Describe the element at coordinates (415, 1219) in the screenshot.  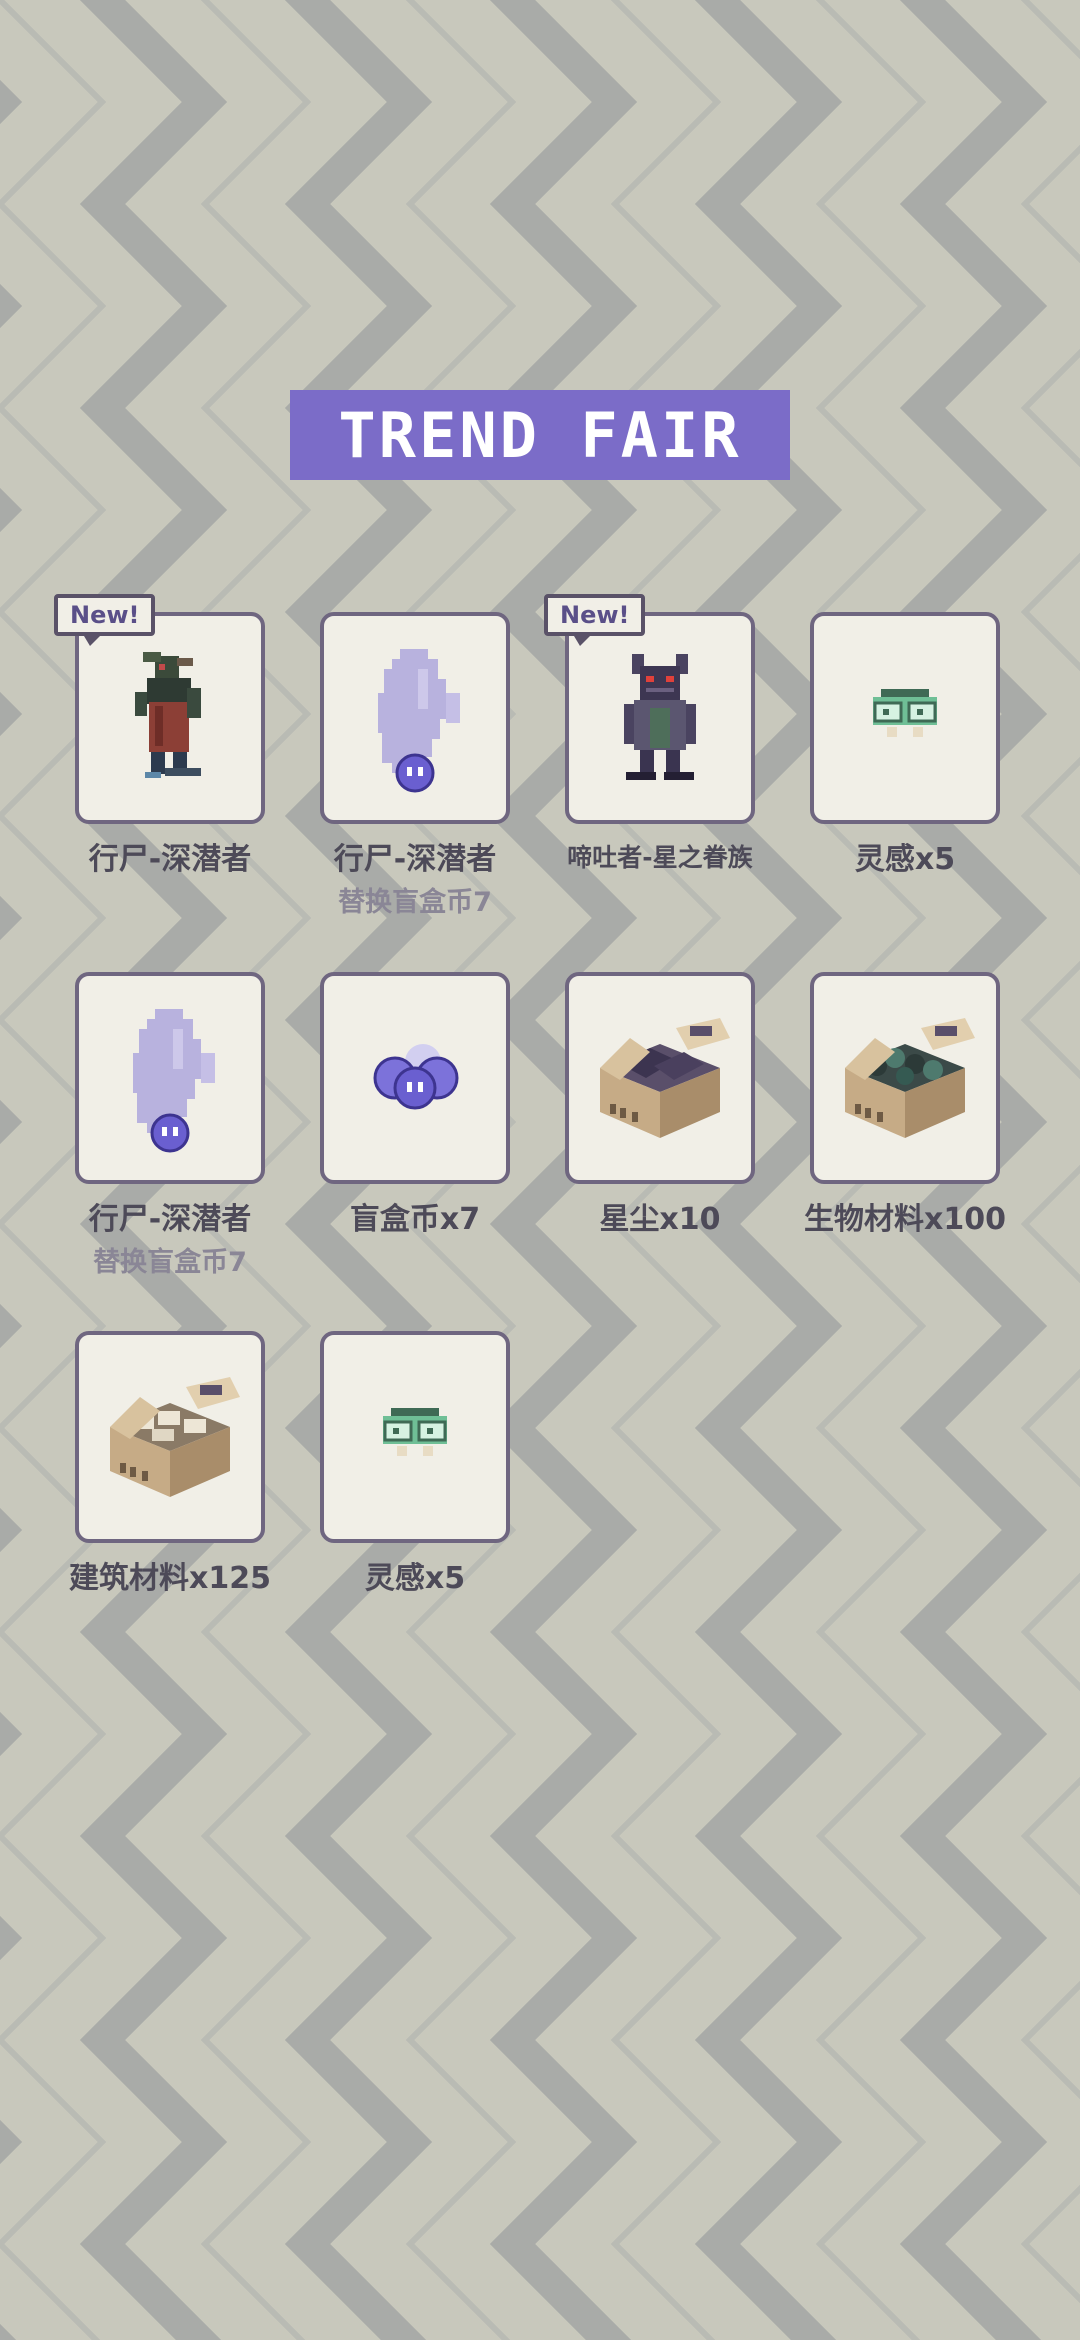
I see `item-name: 盲盒币x7` at that location.